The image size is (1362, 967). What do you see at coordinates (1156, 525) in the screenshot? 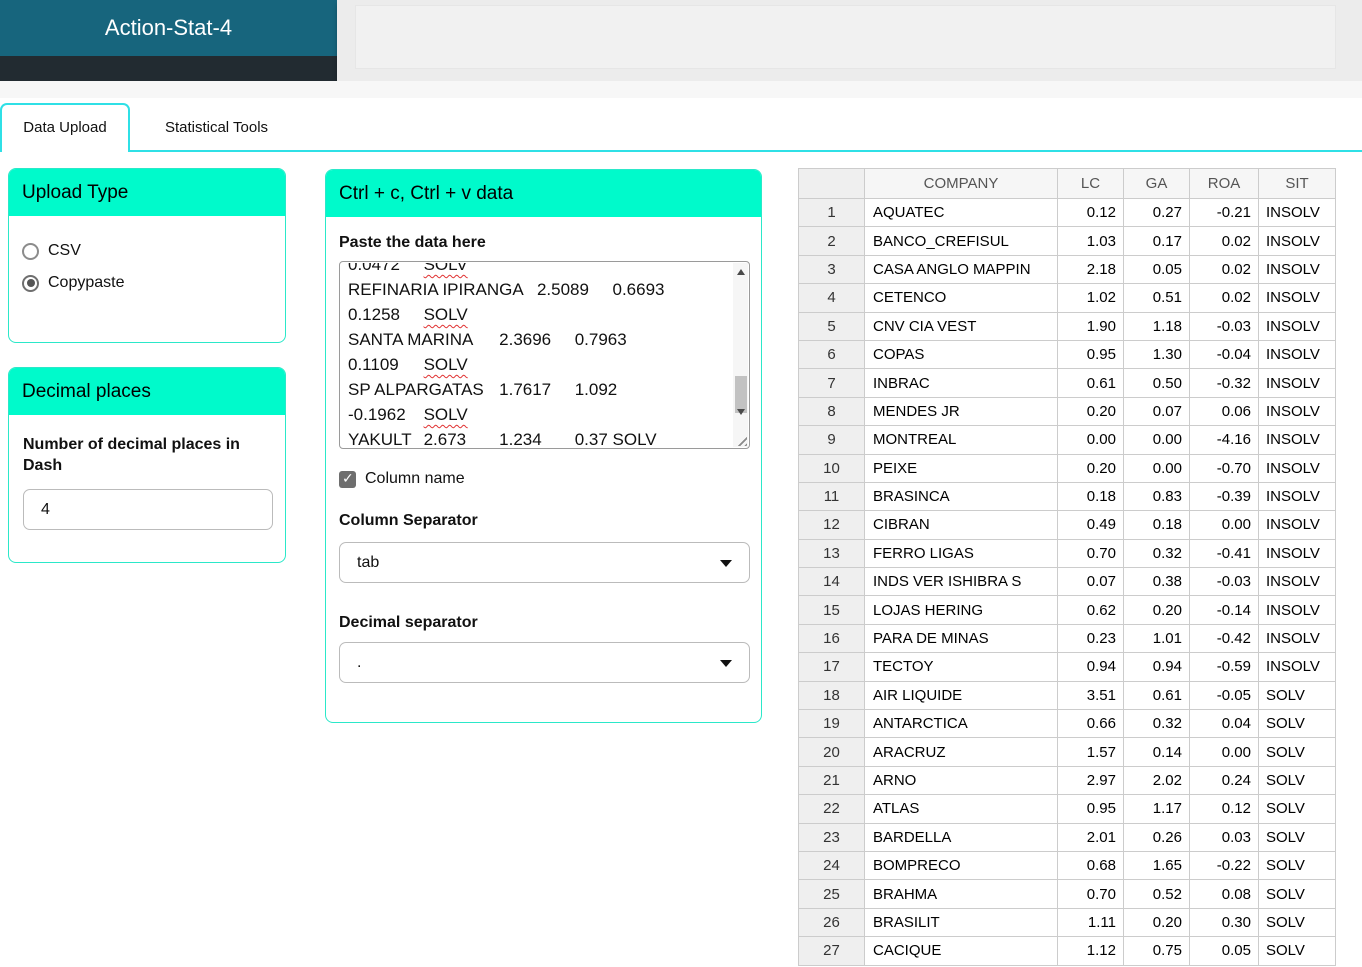
I see `table-cell: 0.18` at bounding box center [1156, 525].